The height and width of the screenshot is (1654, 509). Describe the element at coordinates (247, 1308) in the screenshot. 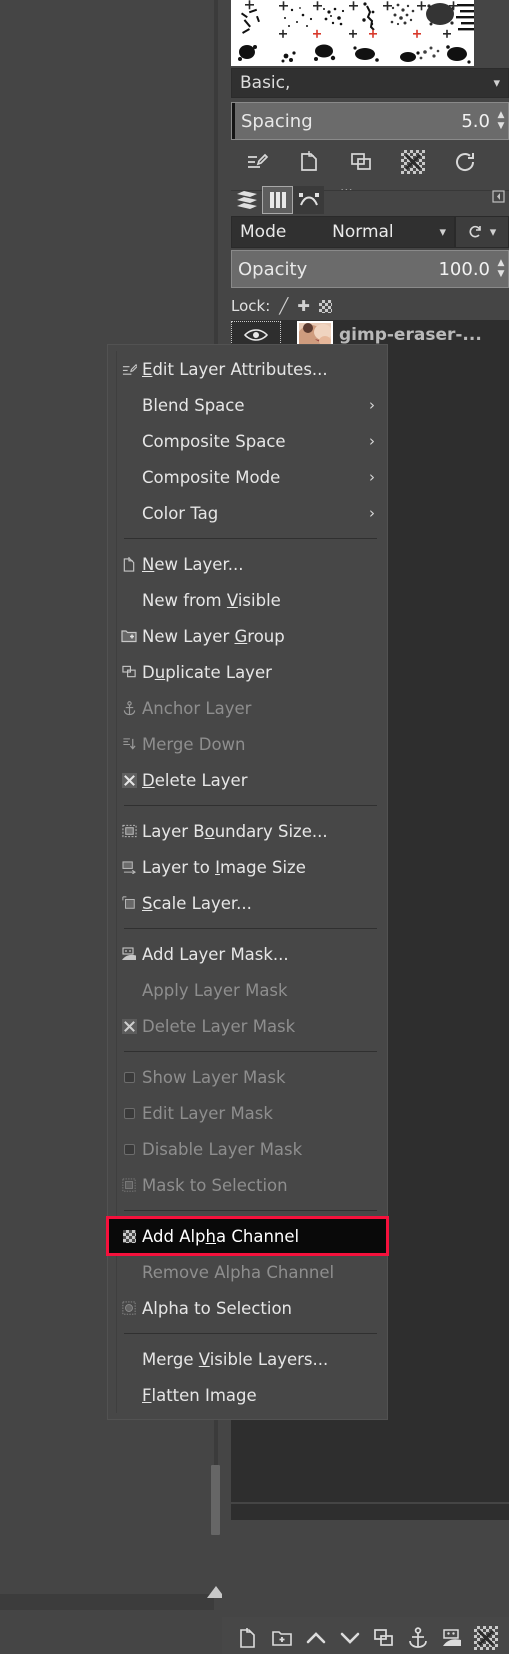

I see `menu-item-alpha-to-selection: Alpha to Selection` at that location.